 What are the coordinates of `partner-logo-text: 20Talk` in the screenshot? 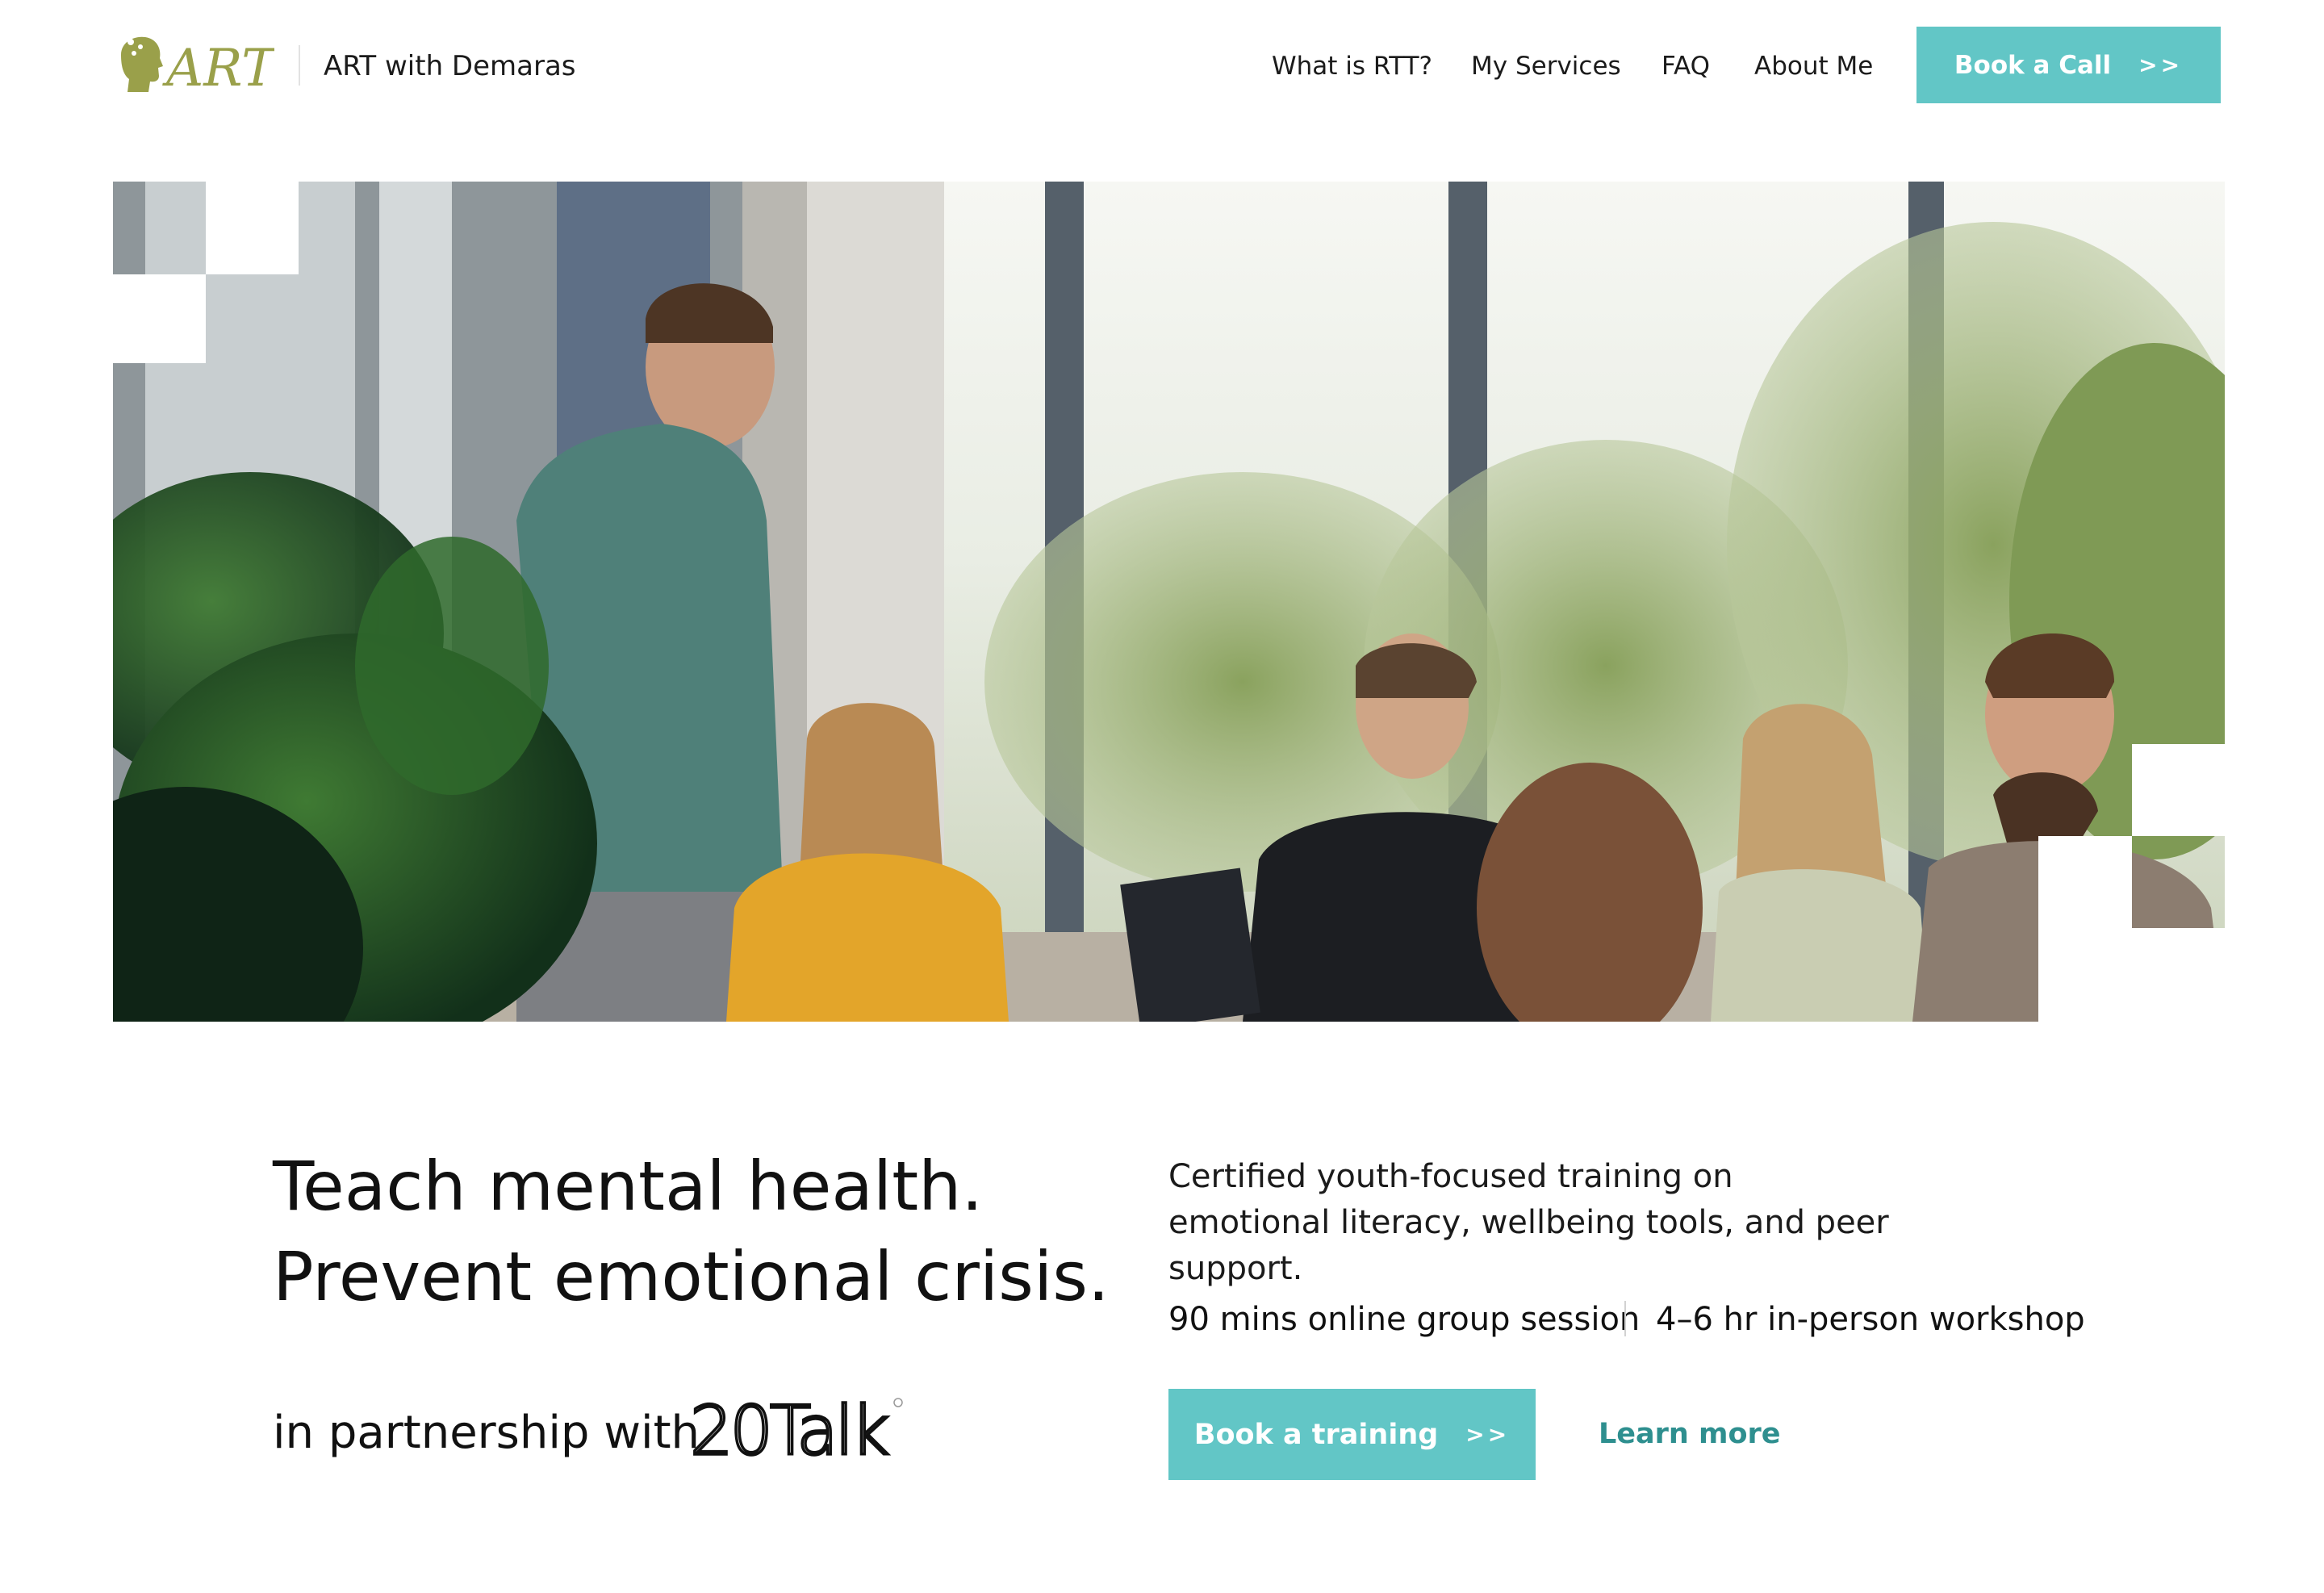 It's located at (789, 1430).